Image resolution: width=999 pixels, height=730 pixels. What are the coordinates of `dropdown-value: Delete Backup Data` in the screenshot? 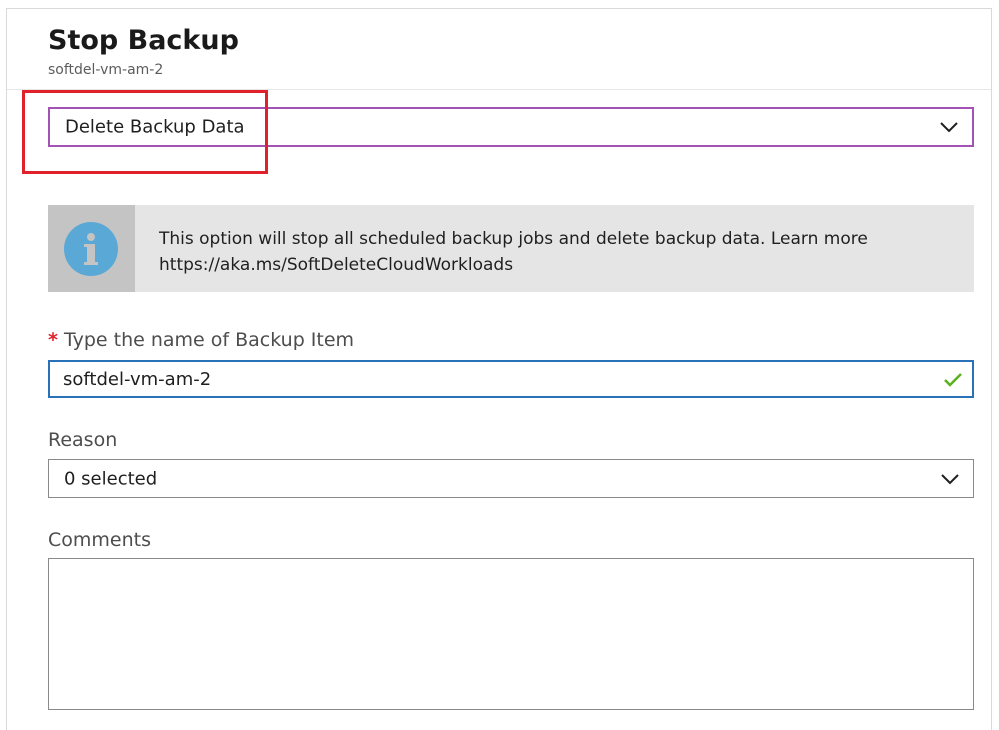 It's located at (155, 127).